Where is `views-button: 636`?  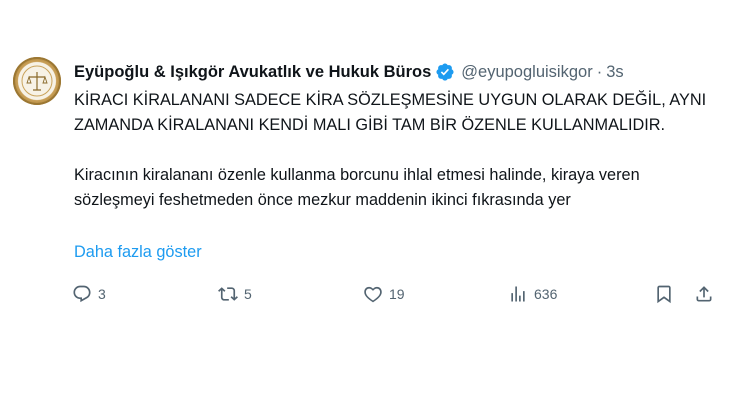
views-button: 636 is located at coordinates (532, 294).